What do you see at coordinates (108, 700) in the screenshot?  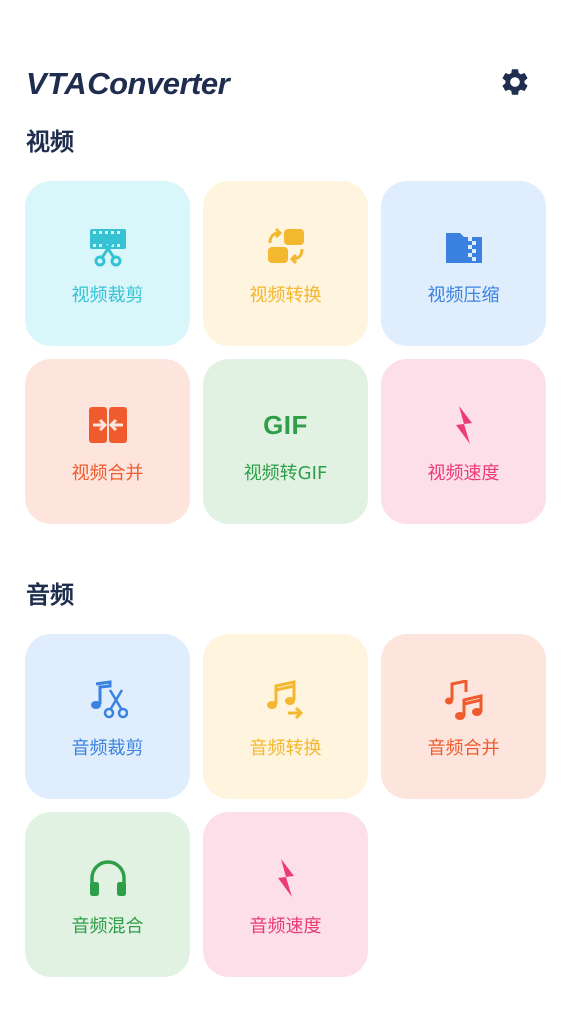 I see `music-scissors-icon` at bounding box center [108, 700].